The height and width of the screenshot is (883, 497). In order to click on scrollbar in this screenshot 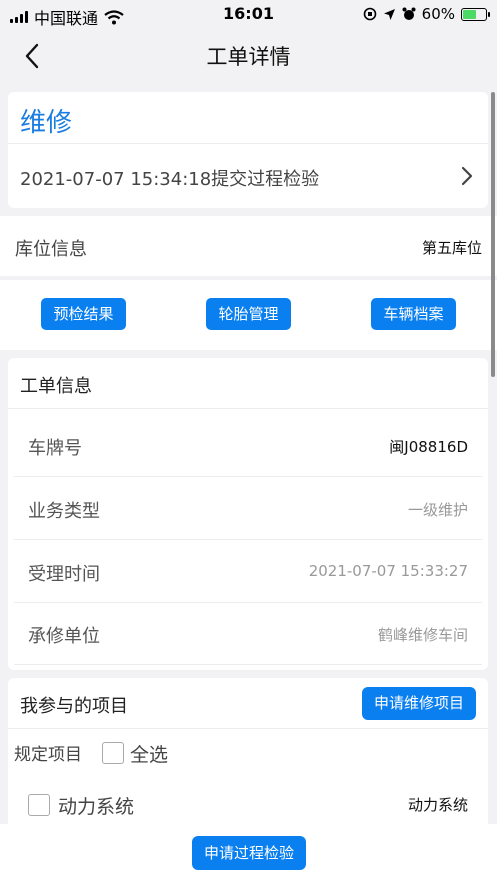, I will do `click(493, 234)`.